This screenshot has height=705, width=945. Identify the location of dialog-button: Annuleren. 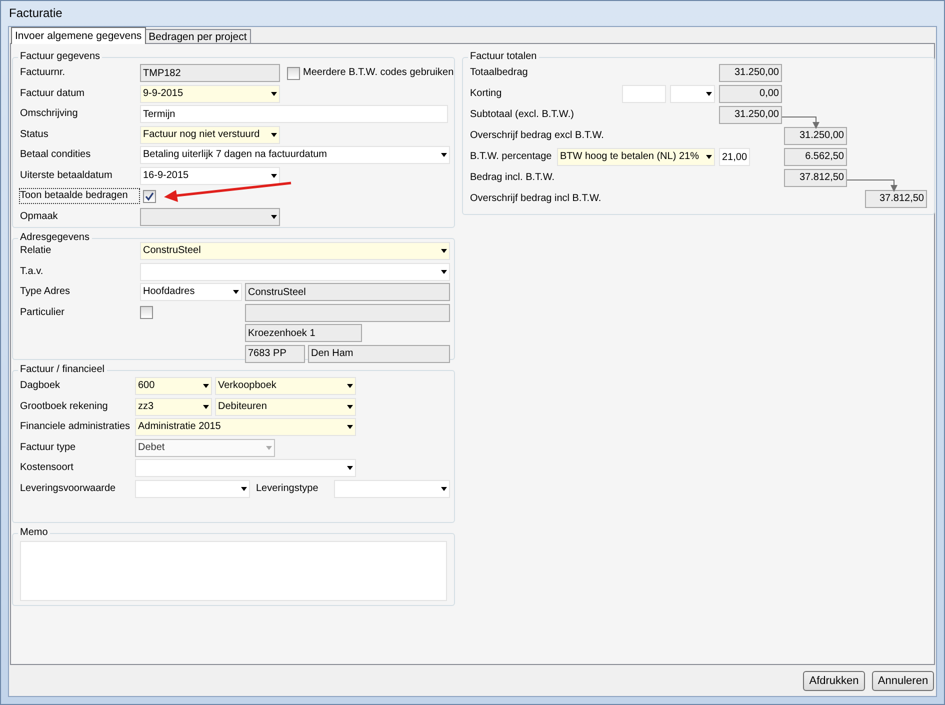
(903, 680).